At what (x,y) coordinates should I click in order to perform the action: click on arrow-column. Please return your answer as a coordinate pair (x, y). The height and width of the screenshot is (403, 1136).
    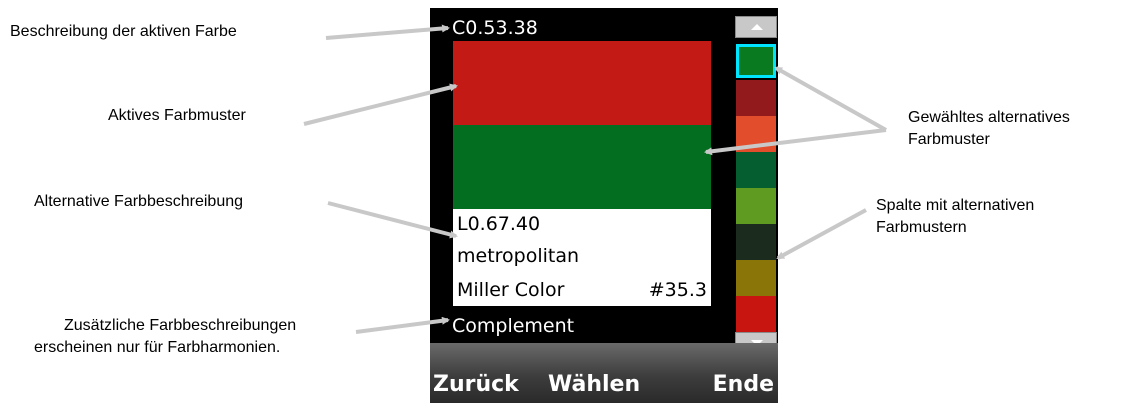
    Looking at the image, I should click on (821, 234).